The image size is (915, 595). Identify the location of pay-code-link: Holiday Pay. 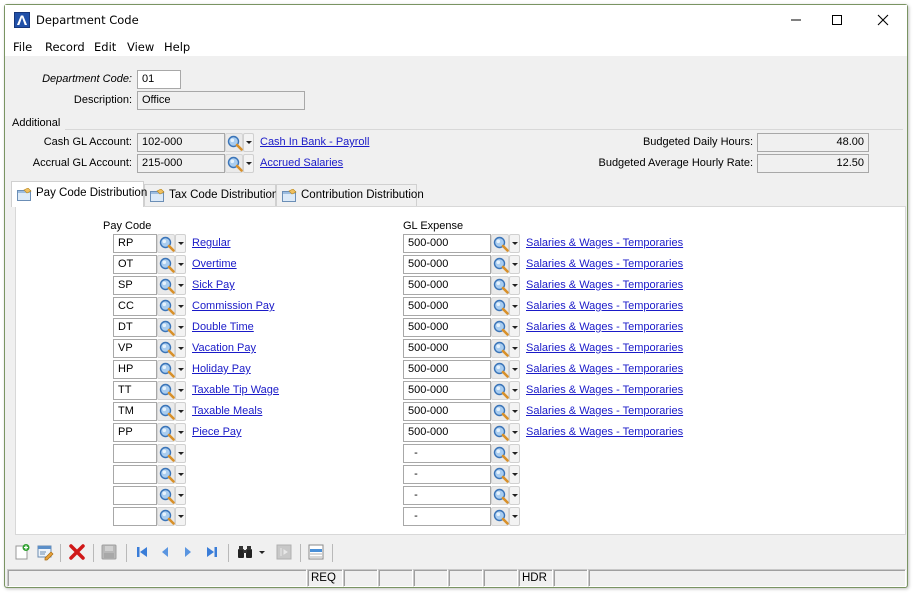
(221, 369).